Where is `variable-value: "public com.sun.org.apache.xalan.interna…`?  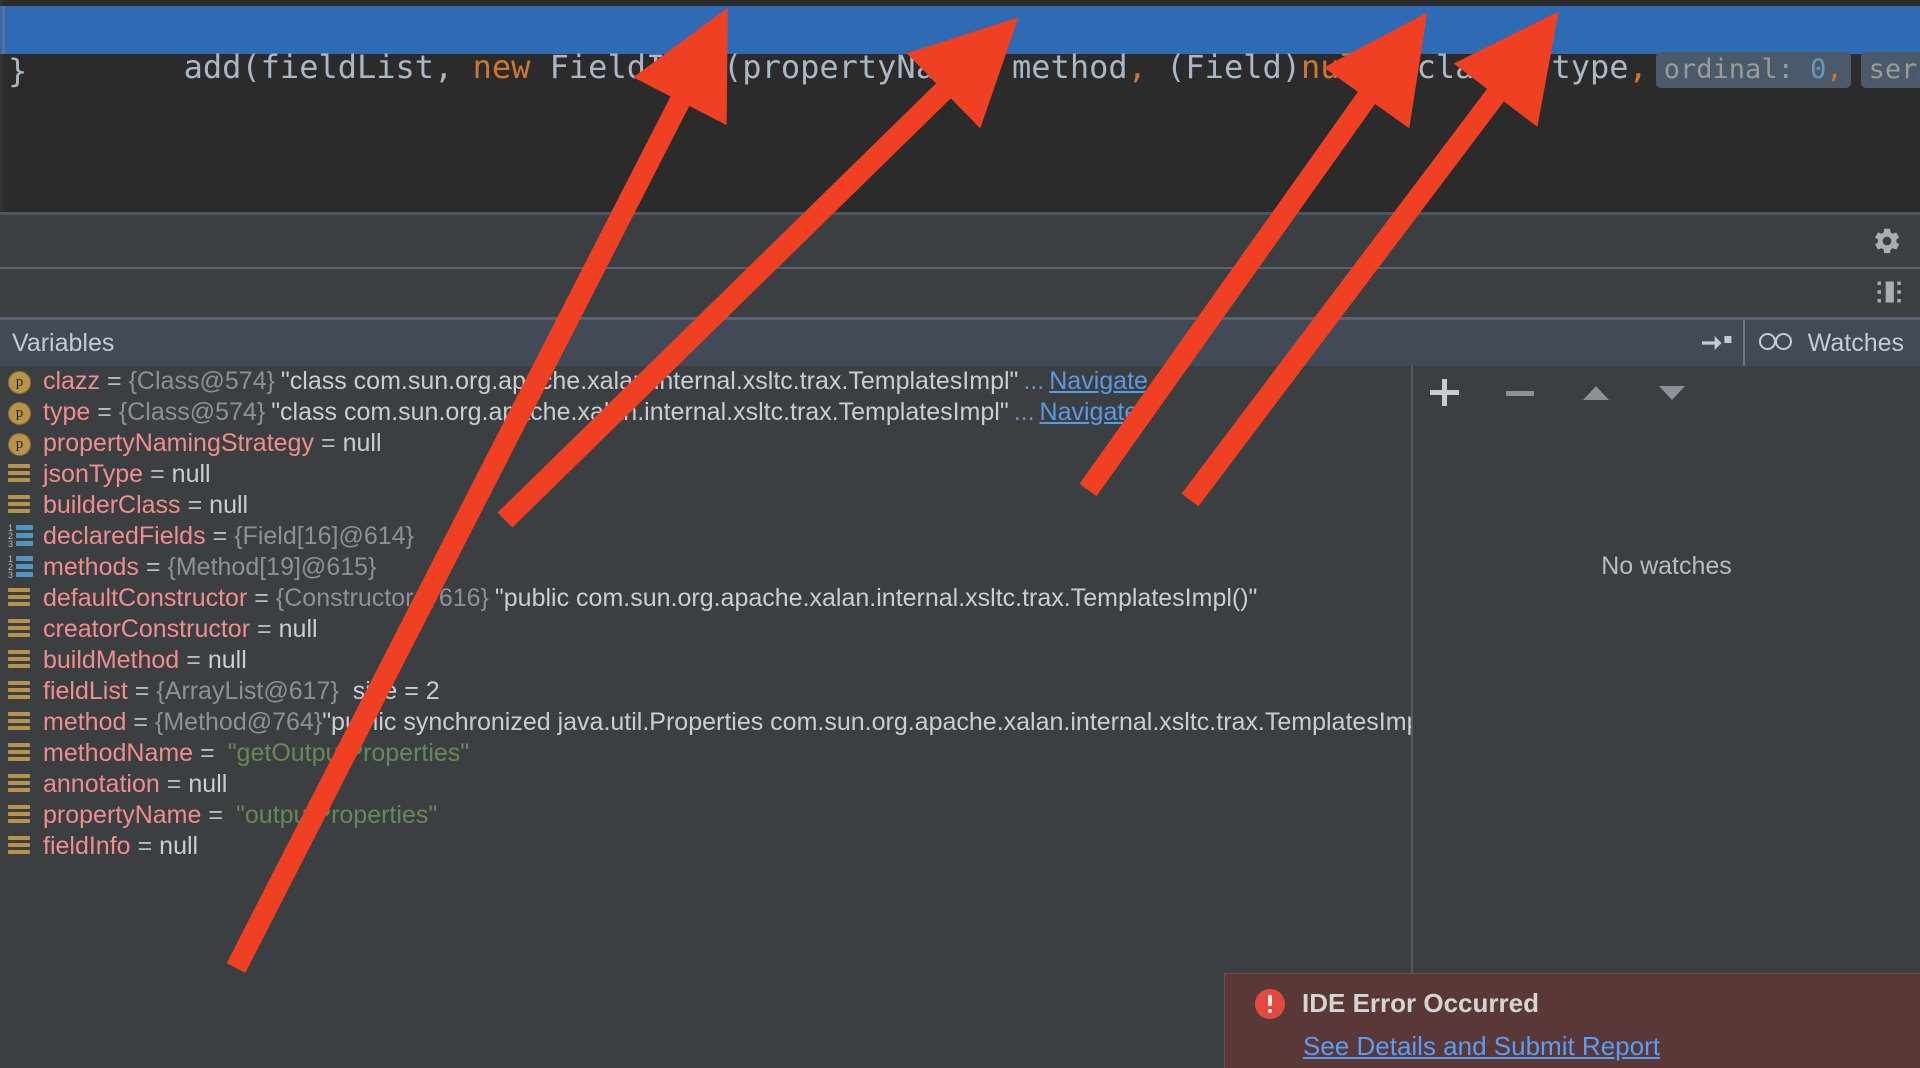
variable-value: "public com.sun.org.apache.xalan.interna… is located at coordinates (876, 598).